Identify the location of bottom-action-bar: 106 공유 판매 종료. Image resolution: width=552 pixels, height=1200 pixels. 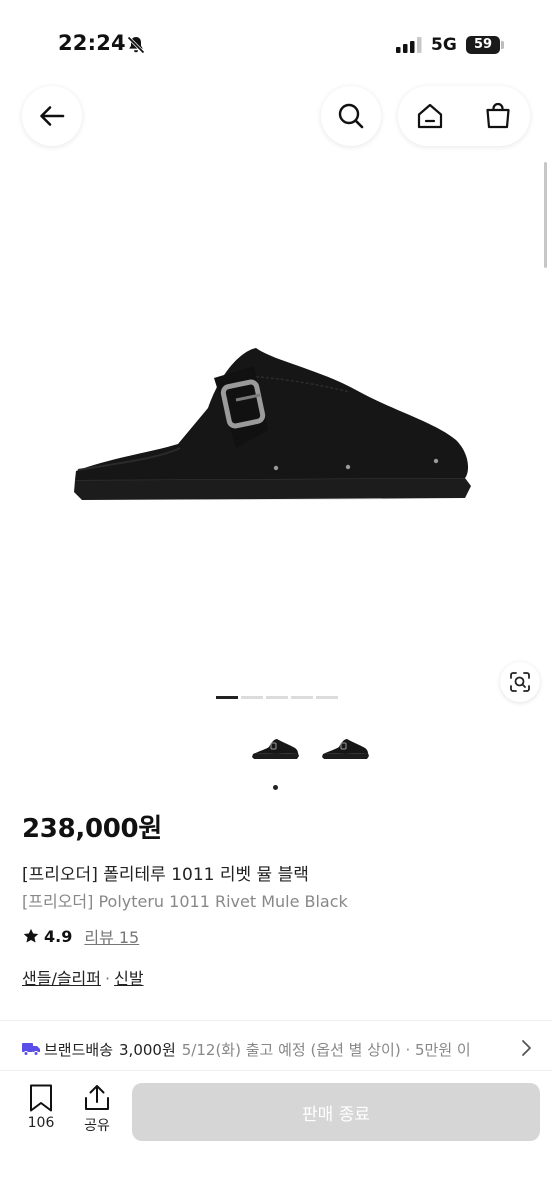
(276, 1135).